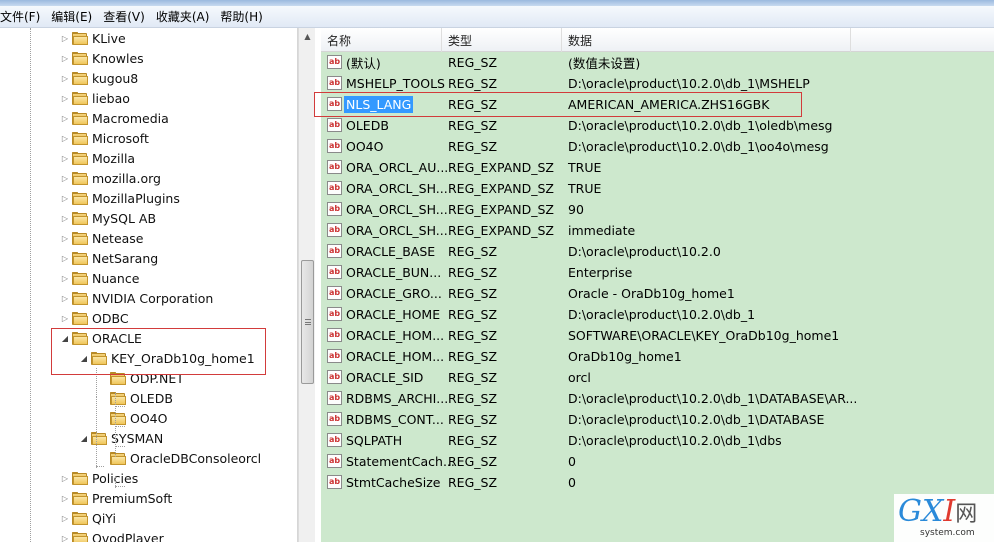  Describe the element at coordinates (657, 356) in the screenshot. I see `registry-value-row: ab ORACLE_HOM... REG_SZ OraDb10g_home1` at that location.